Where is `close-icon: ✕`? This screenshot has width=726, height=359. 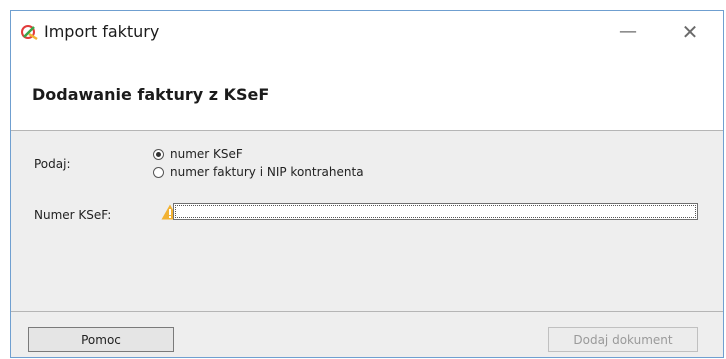 close-icon: ✕ is located at coordinates (690, 31).